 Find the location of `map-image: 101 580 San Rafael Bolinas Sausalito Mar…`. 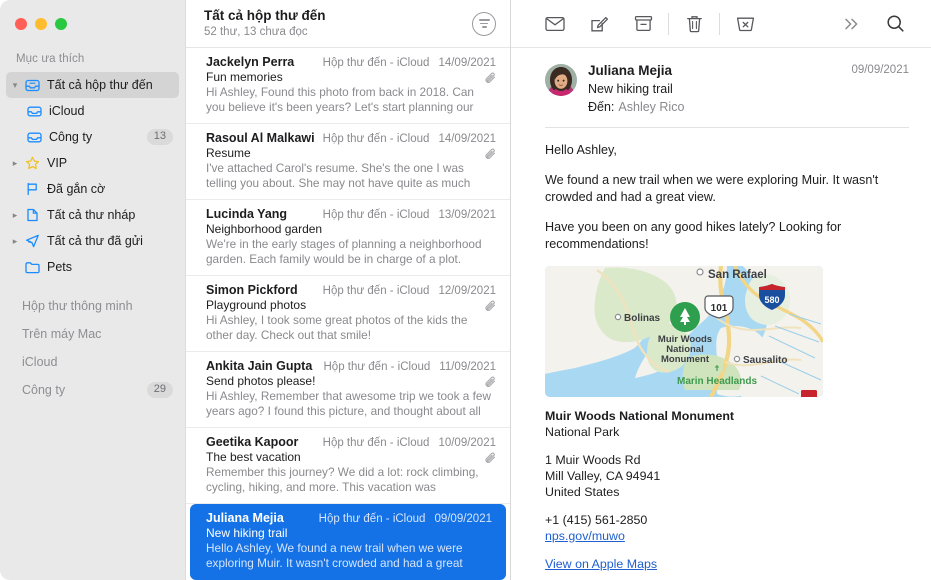

map-image: 101 580 San Rafael Bolinas Sausalito Mar… is located at coordinates (684, 331).